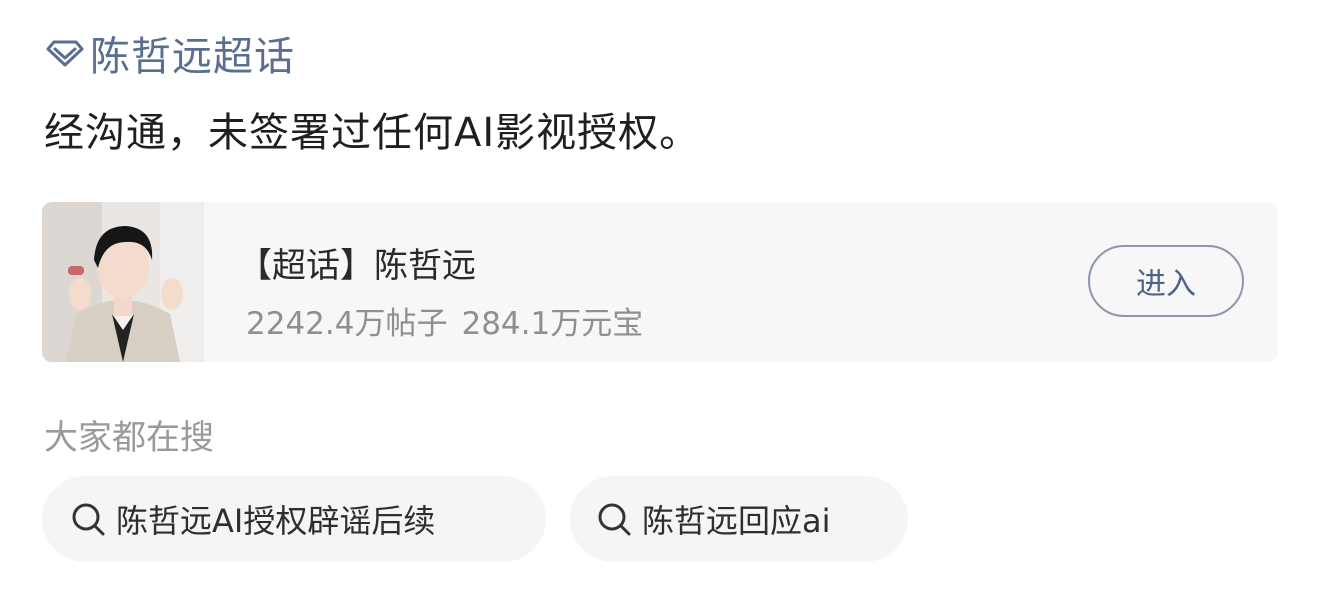  What do you see at coordinates (357, 266) in the screenshot?
I see `supertopic-card-title: 【超话】陈哲远` at bounding box center [357, 266].